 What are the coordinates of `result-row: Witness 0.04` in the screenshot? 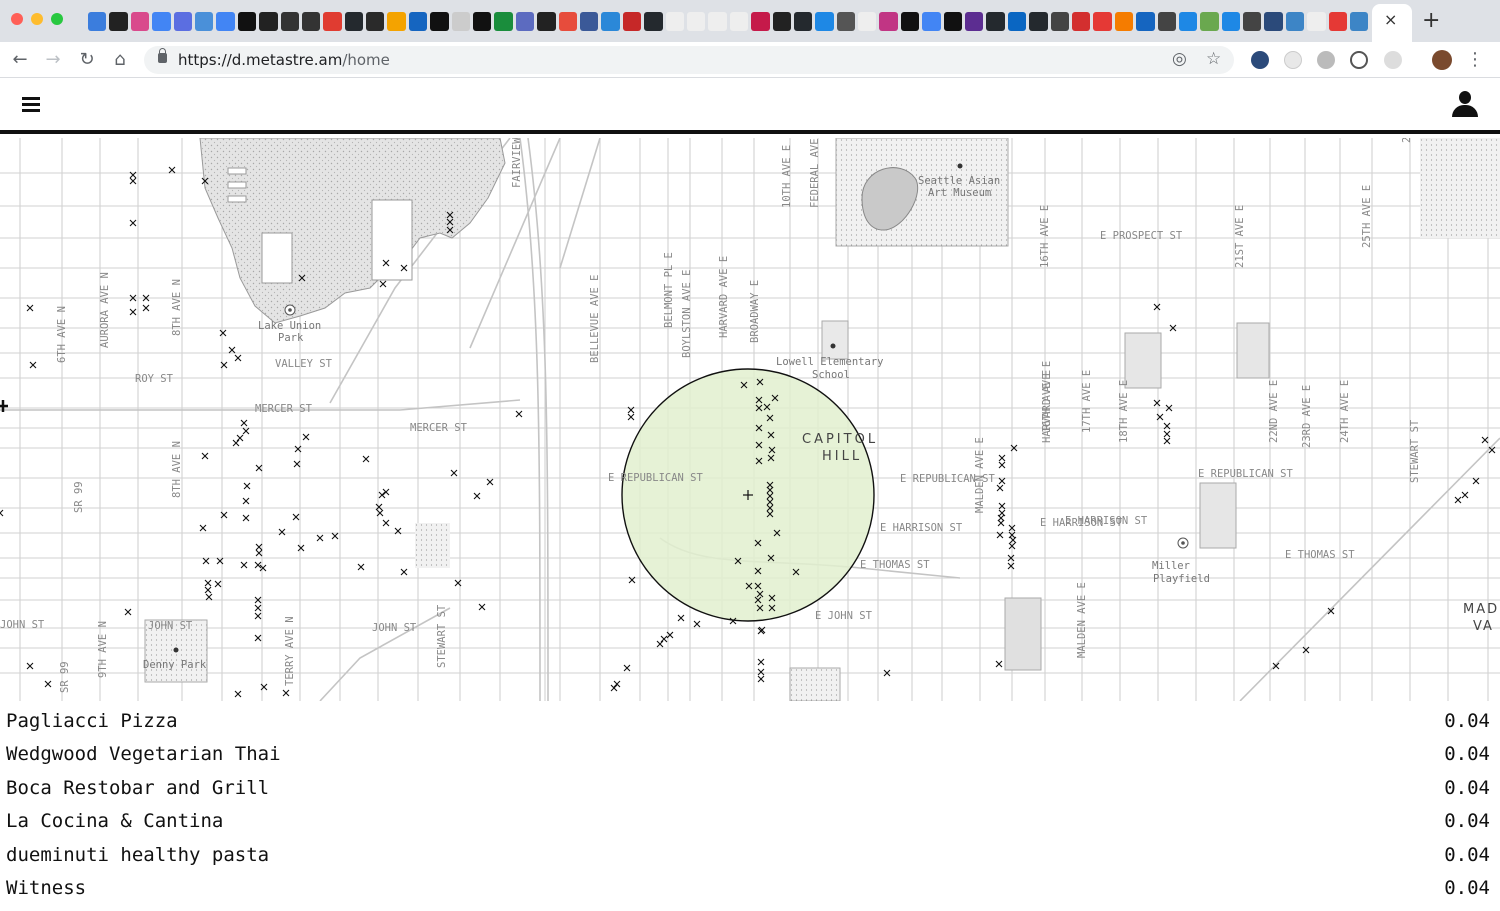 It's located at (750, 889).